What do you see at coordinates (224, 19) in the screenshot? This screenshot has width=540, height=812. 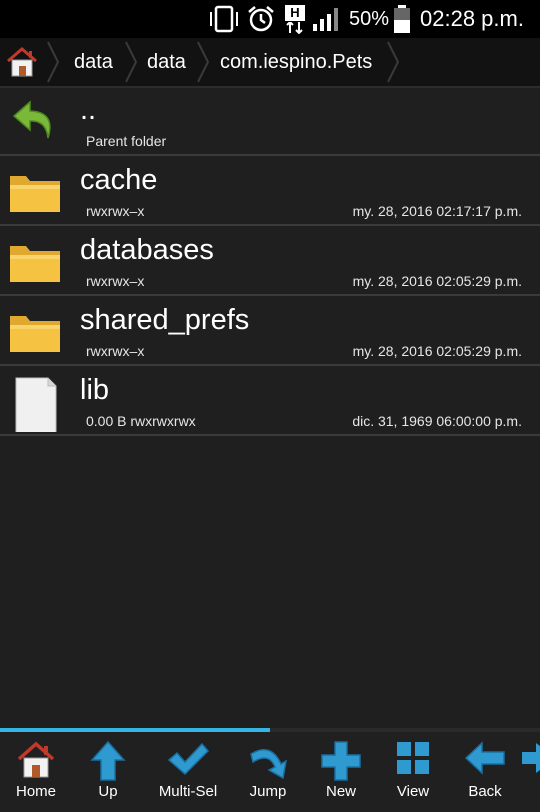 I see `vibrate-icon` at bounding box center [224, 19].